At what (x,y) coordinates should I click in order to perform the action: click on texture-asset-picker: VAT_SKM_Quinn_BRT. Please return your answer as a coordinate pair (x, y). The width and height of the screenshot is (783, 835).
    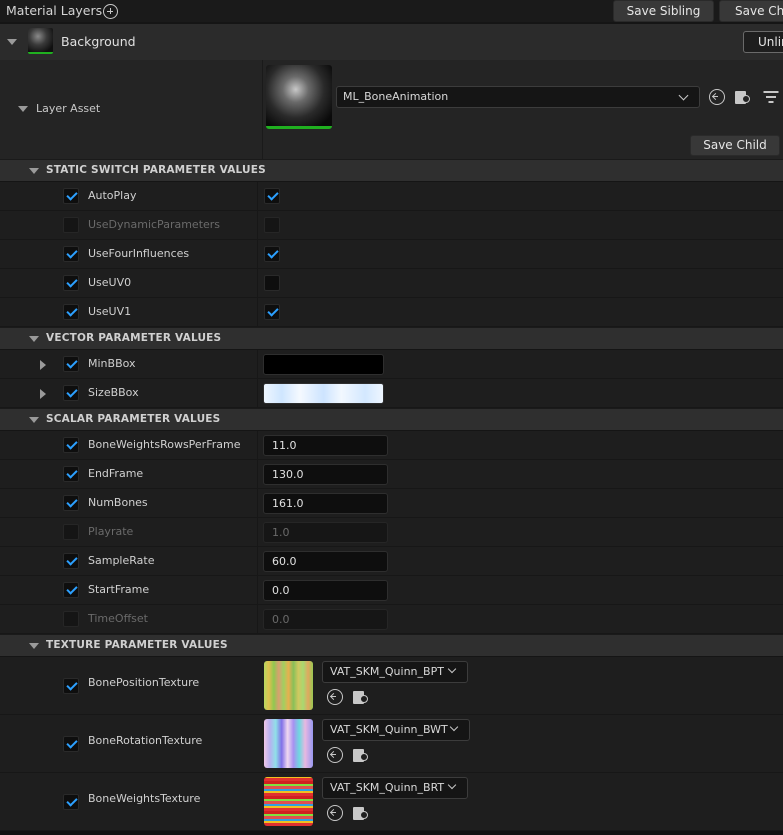
    Looking at the image, I should click on (395, 788).